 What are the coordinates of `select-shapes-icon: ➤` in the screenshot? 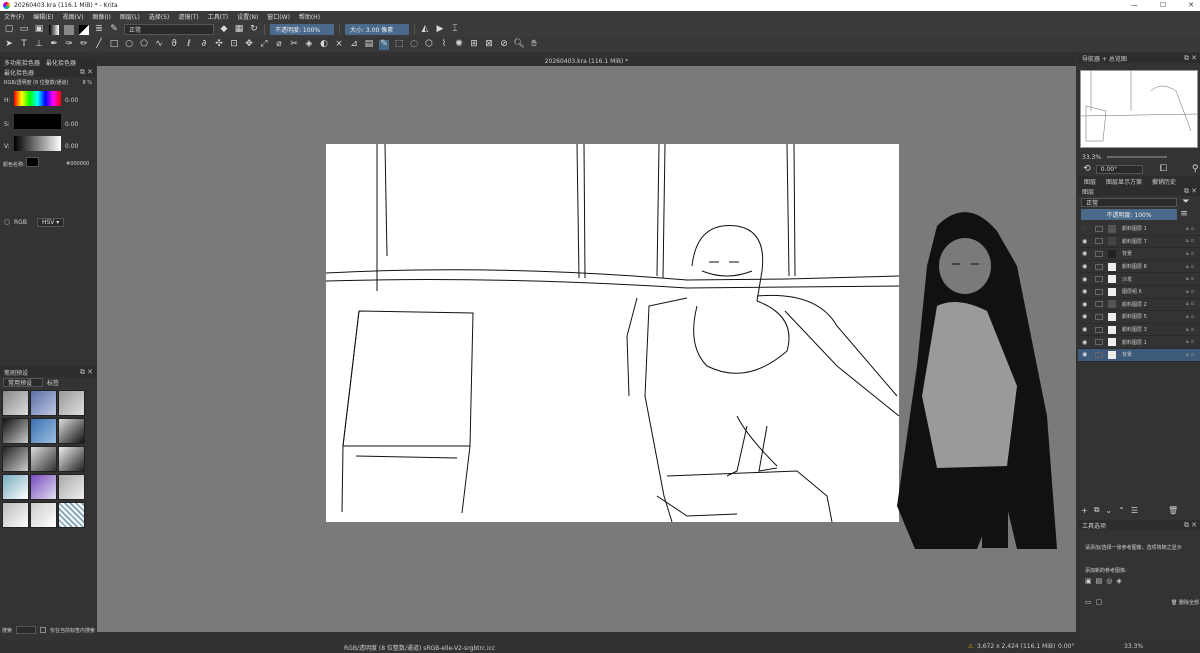 It's located at (9, 45).